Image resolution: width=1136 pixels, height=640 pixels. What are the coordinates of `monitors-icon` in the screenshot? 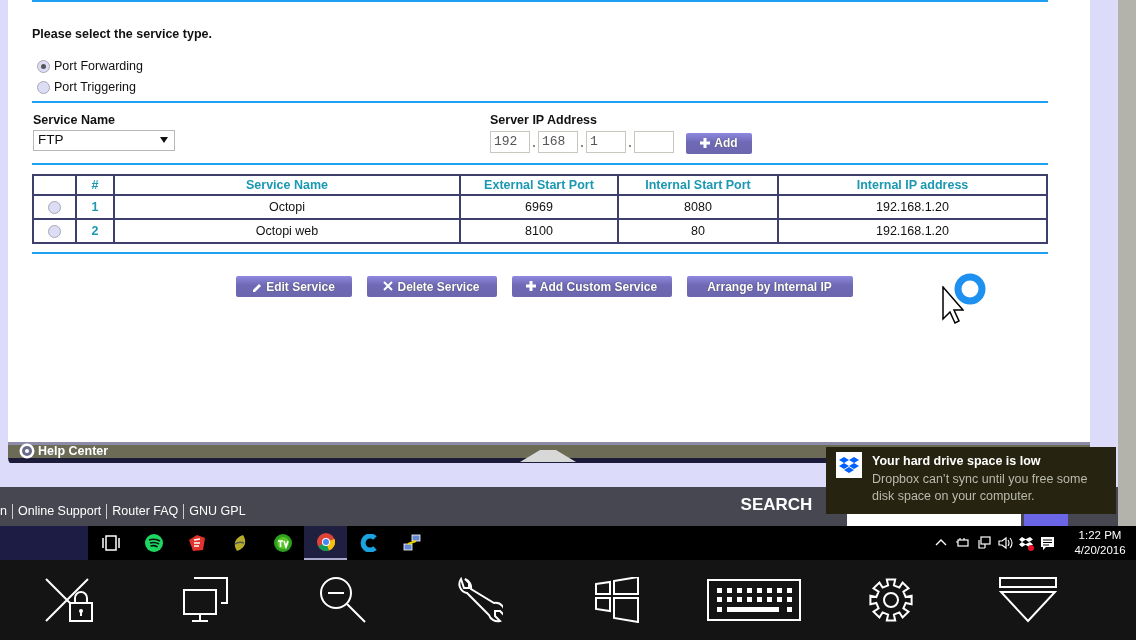 It's located at (205, 600).